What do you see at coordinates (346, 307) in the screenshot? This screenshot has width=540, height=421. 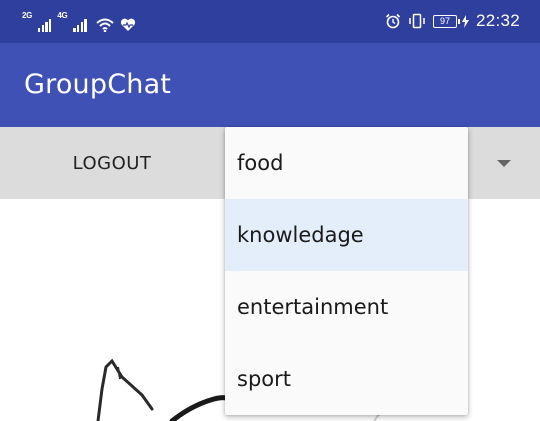 I see `dropdown-option: entertainment` at bounding box center [346, 307].